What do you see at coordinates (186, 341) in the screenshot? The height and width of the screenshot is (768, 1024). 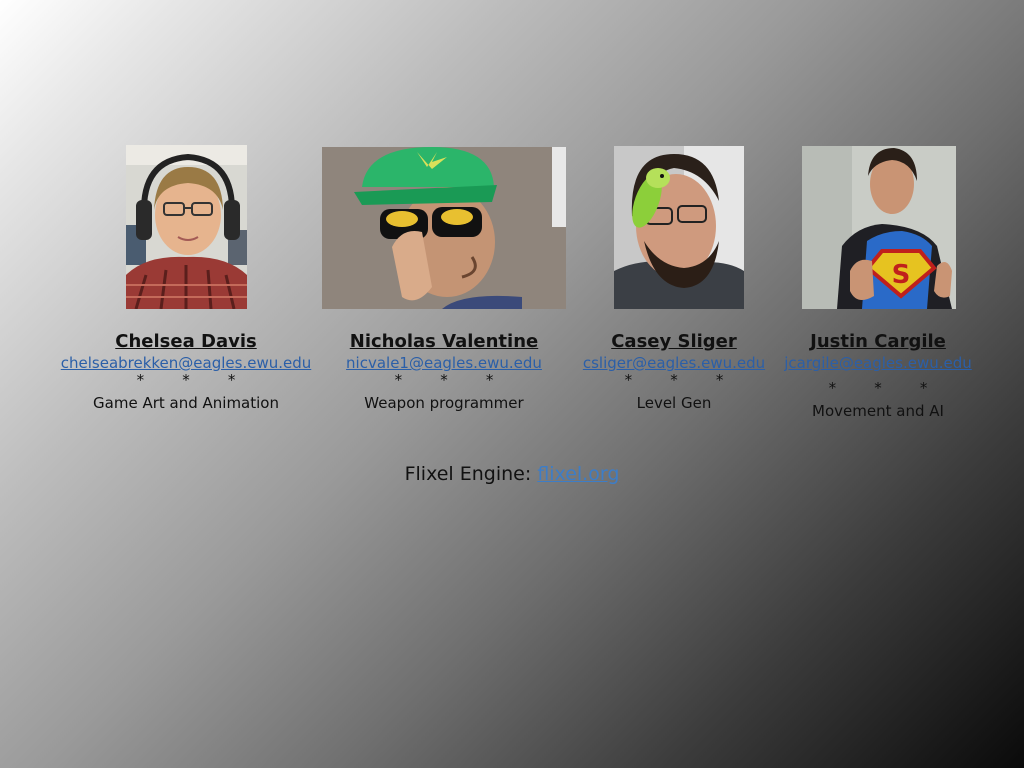 I see `member-name: Chelsea Davis` at bounding box center [186, 341].